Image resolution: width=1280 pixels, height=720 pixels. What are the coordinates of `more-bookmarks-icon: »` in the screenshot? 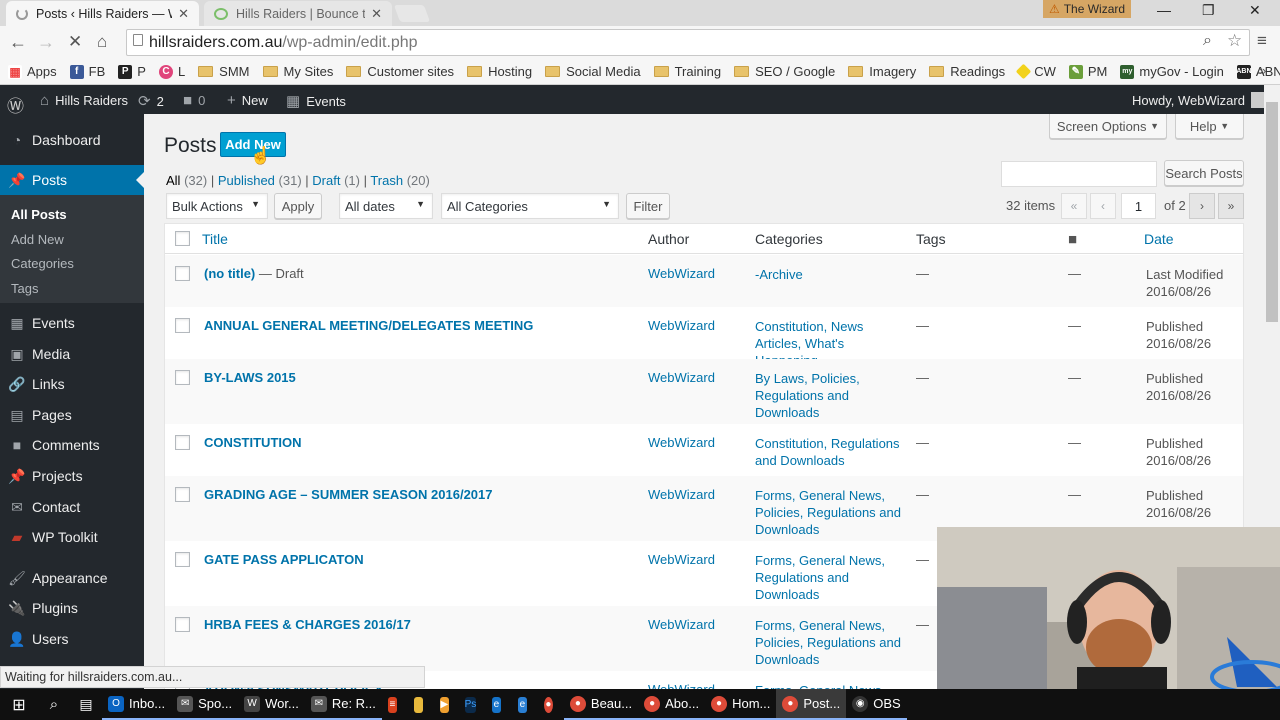 It's located at (1262, 70).